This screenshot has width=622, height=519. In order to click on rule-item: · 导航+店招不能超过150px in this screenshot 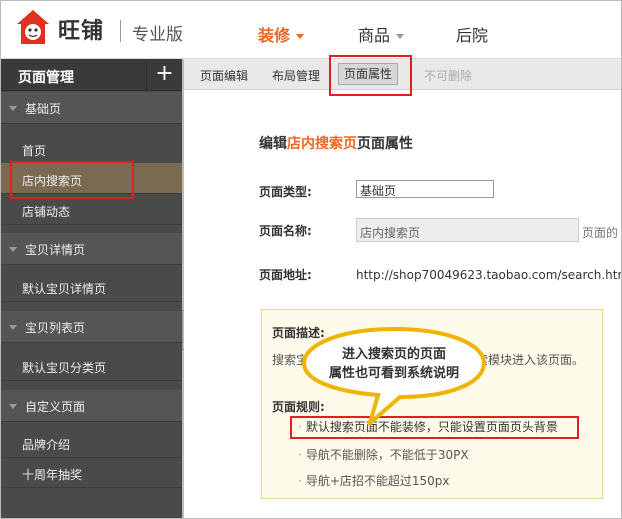, I will do `click(374, 480)`.